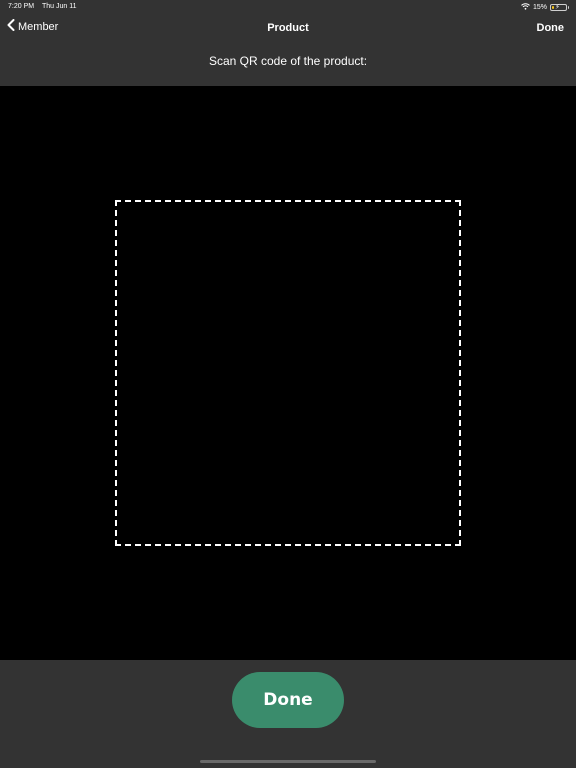  I want to click on home-indicator, so click(288, 761).